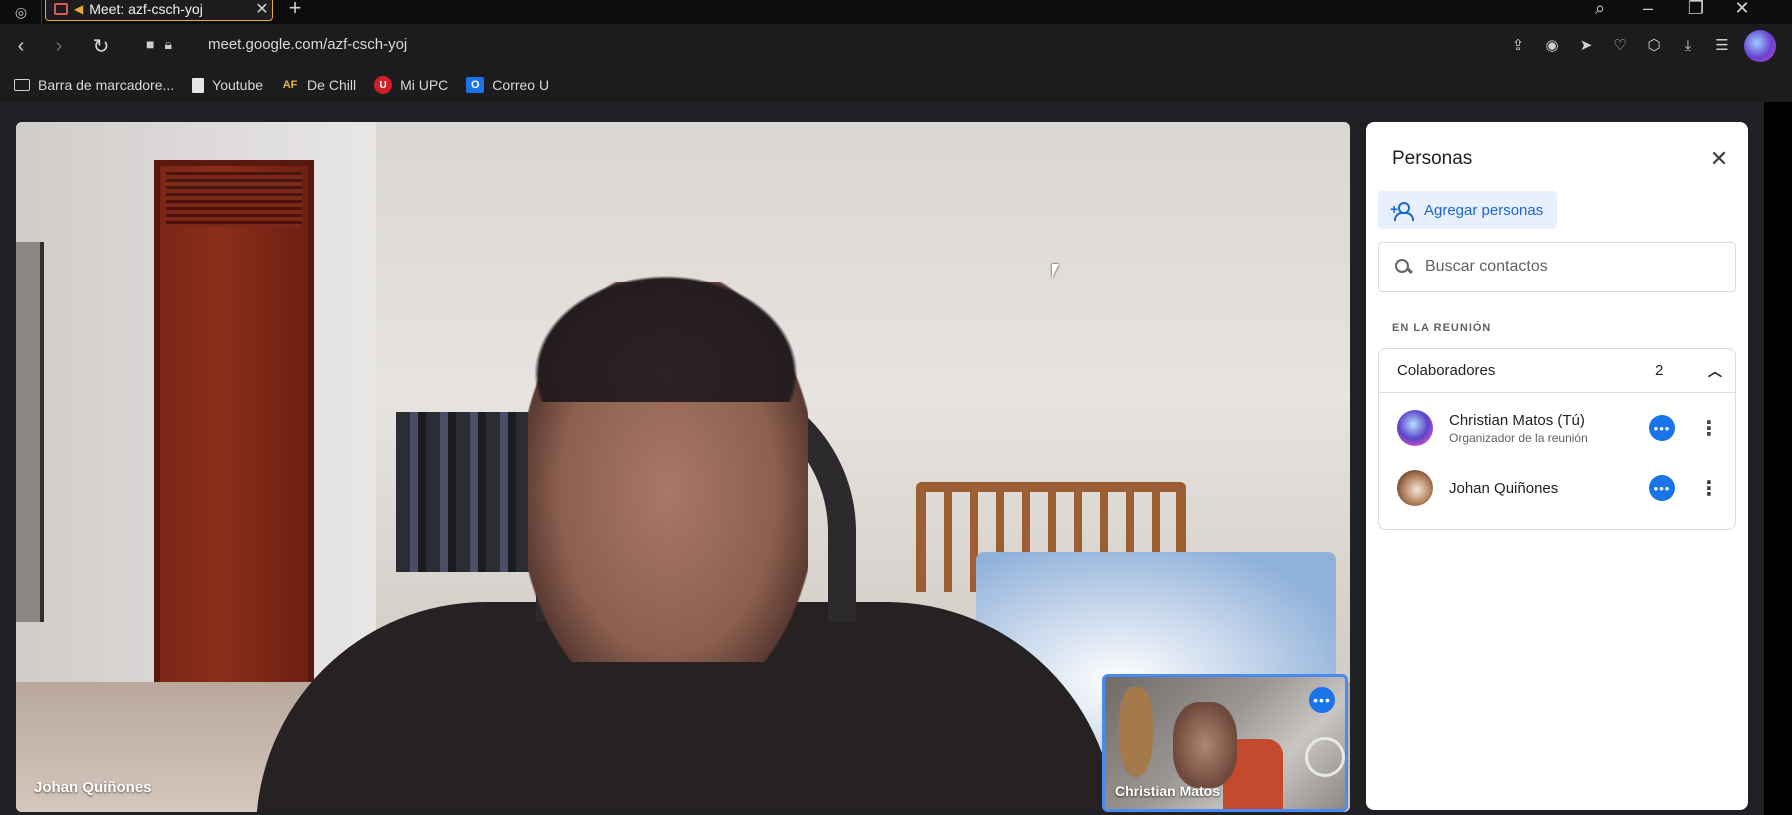 This screenshot has width=1792, height=815. I want to click on reload-icon: ↻, so click(101, 46).